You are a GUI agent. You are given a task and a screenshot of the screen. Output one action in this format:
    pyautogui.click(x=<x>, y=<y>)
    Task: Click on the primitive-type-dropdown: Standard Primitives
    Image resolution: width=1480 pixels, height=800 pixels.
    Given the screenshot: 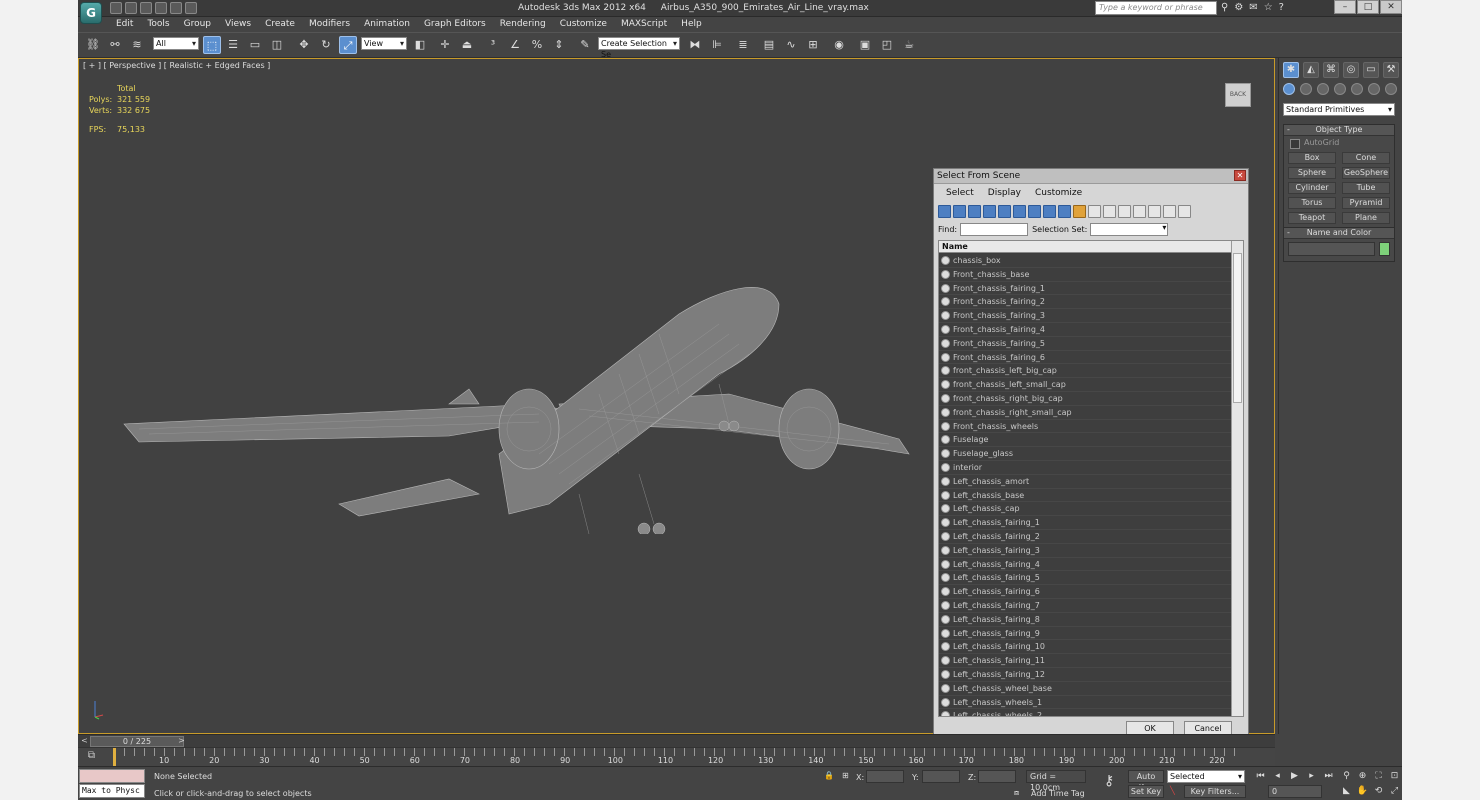 What is the action you would take?
    pyautogui.click(x=1339, y=109)
    